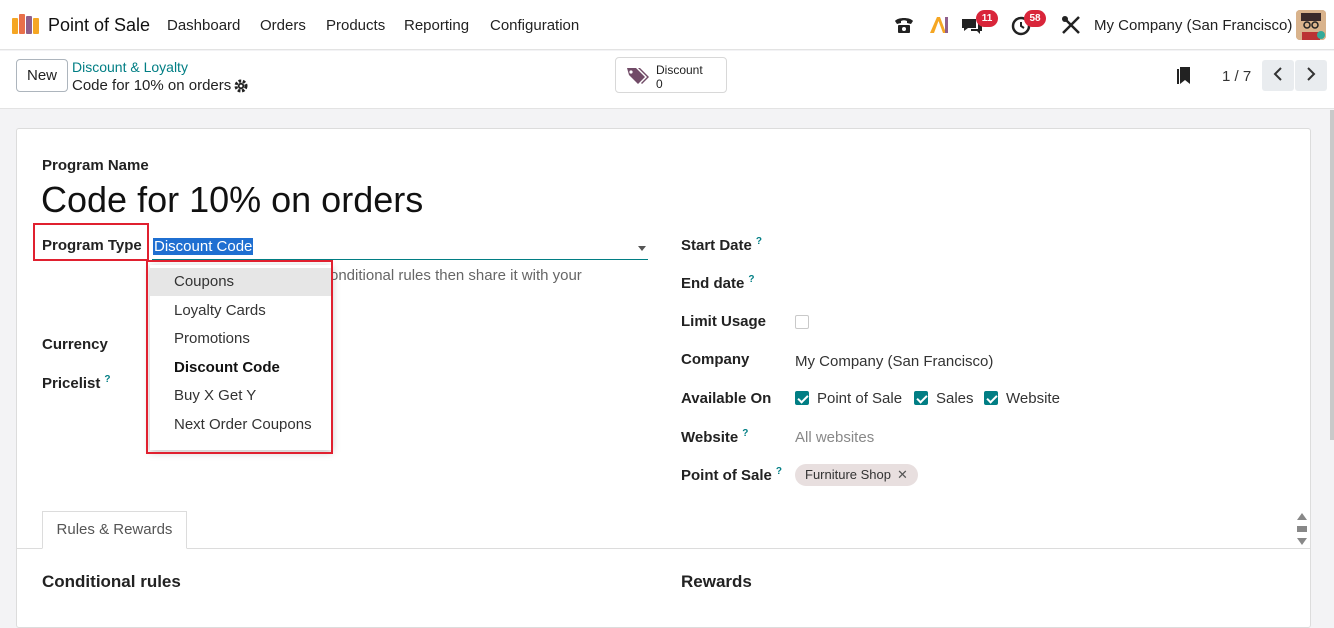  Describe the element at coordinates (400, 248) in the screenshot. I see `program-type-select: Discount Code` at that location.